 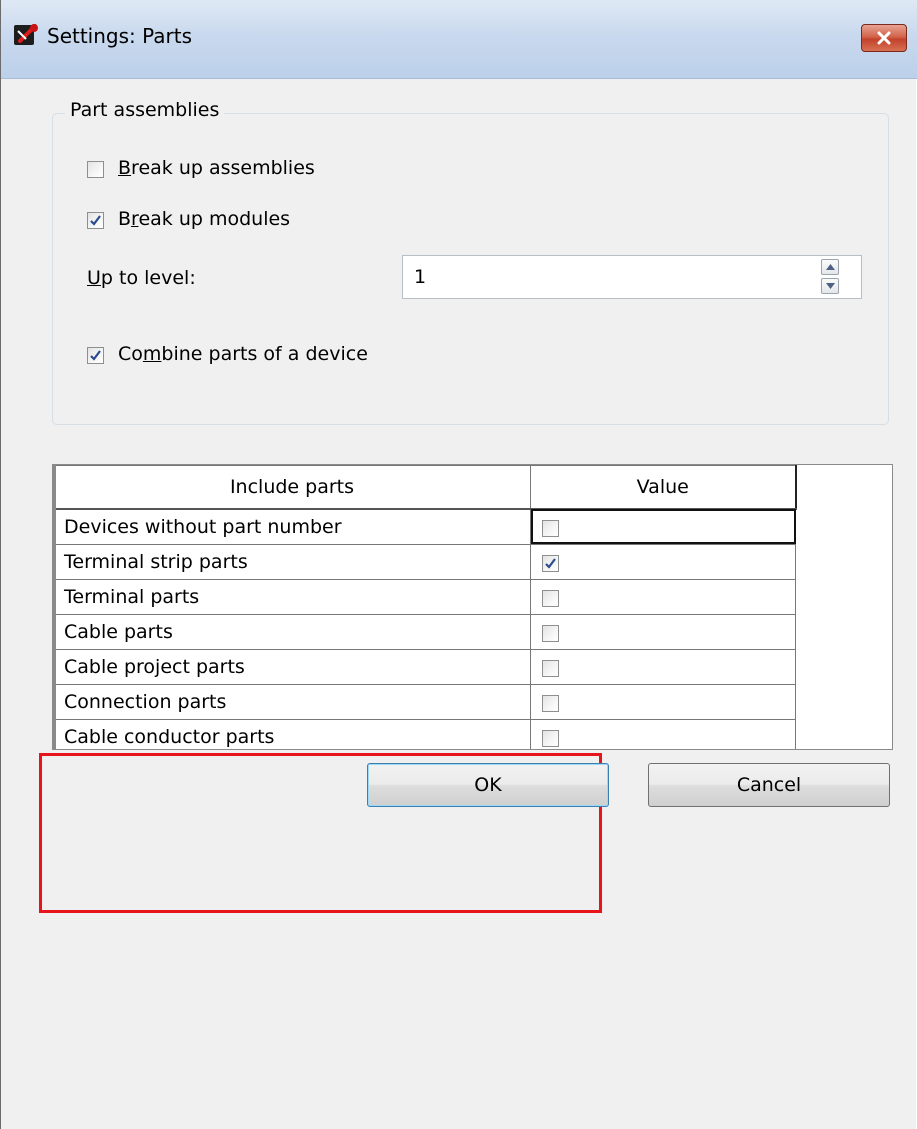 What do you see at coordinates (459, 39) in the screenshot?
I see `title-bar: Settings: Parts` at bounding box center [459, 39].